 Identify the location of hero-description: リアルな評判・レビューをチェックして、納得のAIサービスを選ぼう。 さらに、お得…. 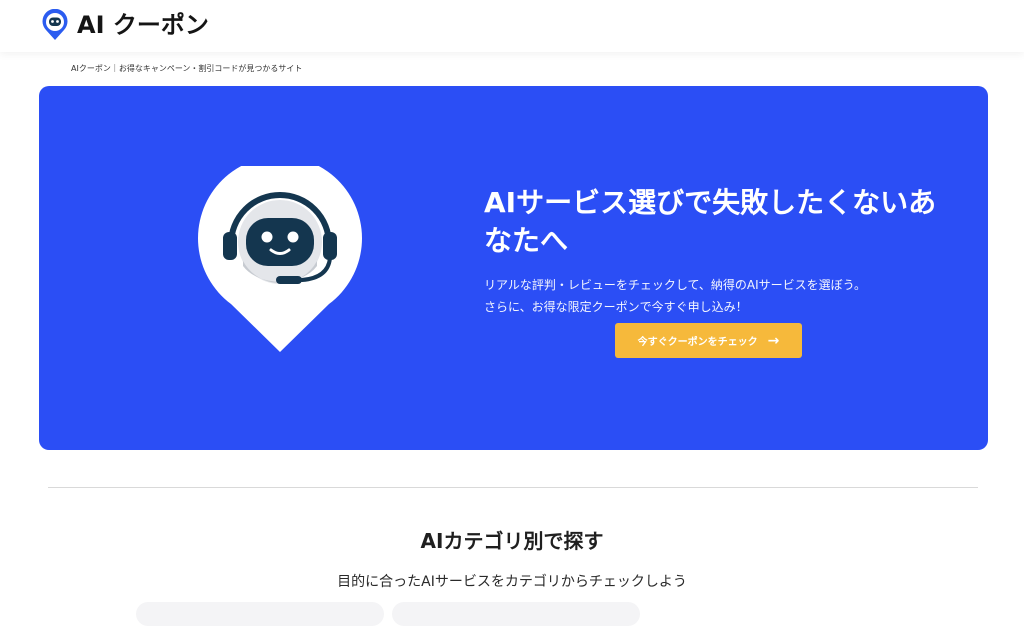
(719, 296).